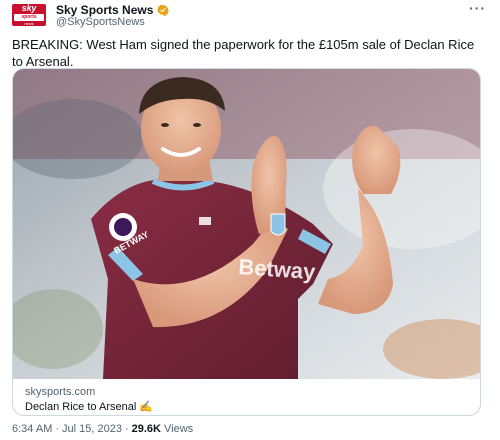 The image size is (500, 440). I want to click on avatar-news-text: news, so click(29, 23).